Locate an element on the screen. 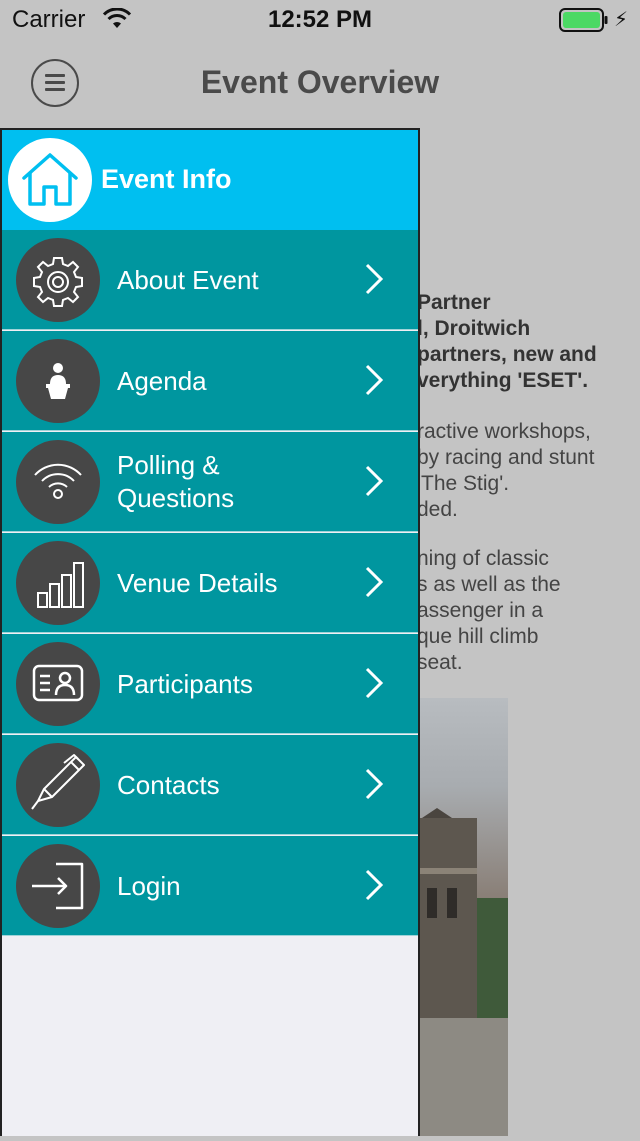 This screenshot has width=640, height=1141. overview-text-1: ractive workshops, is located at coordinates (504, 431).